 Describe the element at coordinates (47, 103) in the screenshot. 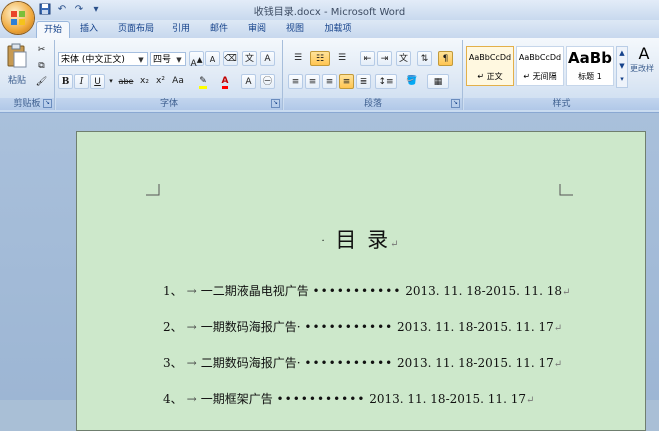

I see `clipboard-launcher-icon: ↘` at that location.